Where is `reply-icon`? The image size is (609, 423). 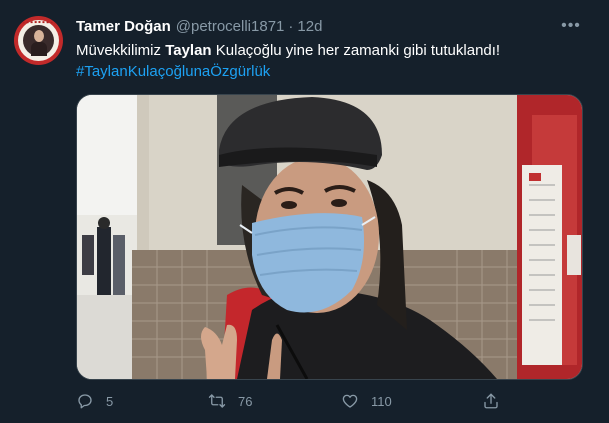 reply-icon is located at coordinates (85, 401).